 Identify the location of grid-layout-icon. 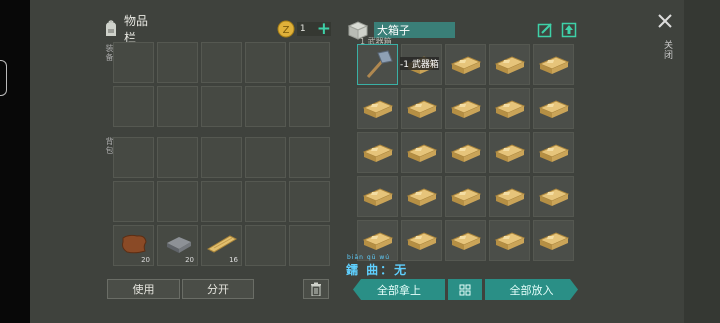
(465, 289).